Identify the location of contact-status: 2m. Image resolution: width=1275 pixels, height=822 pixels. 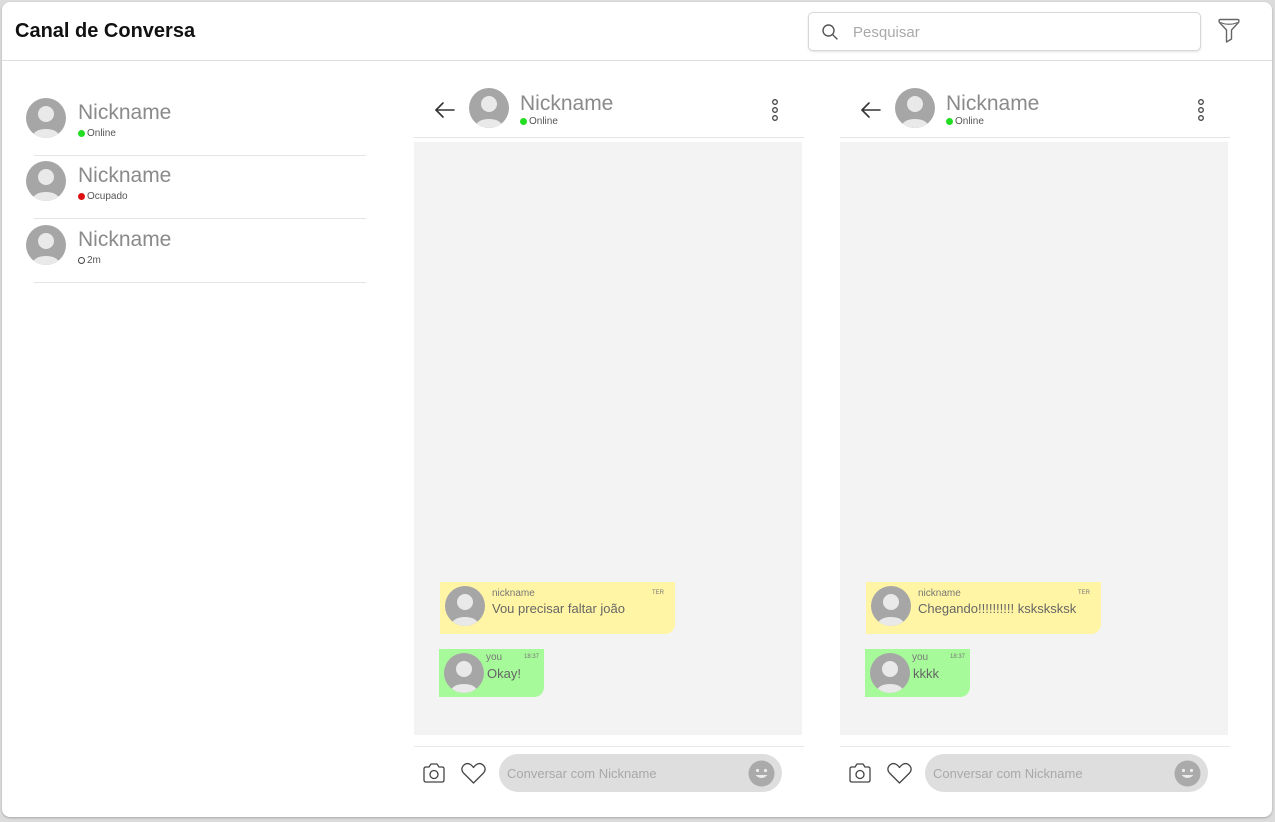
(89, 260).